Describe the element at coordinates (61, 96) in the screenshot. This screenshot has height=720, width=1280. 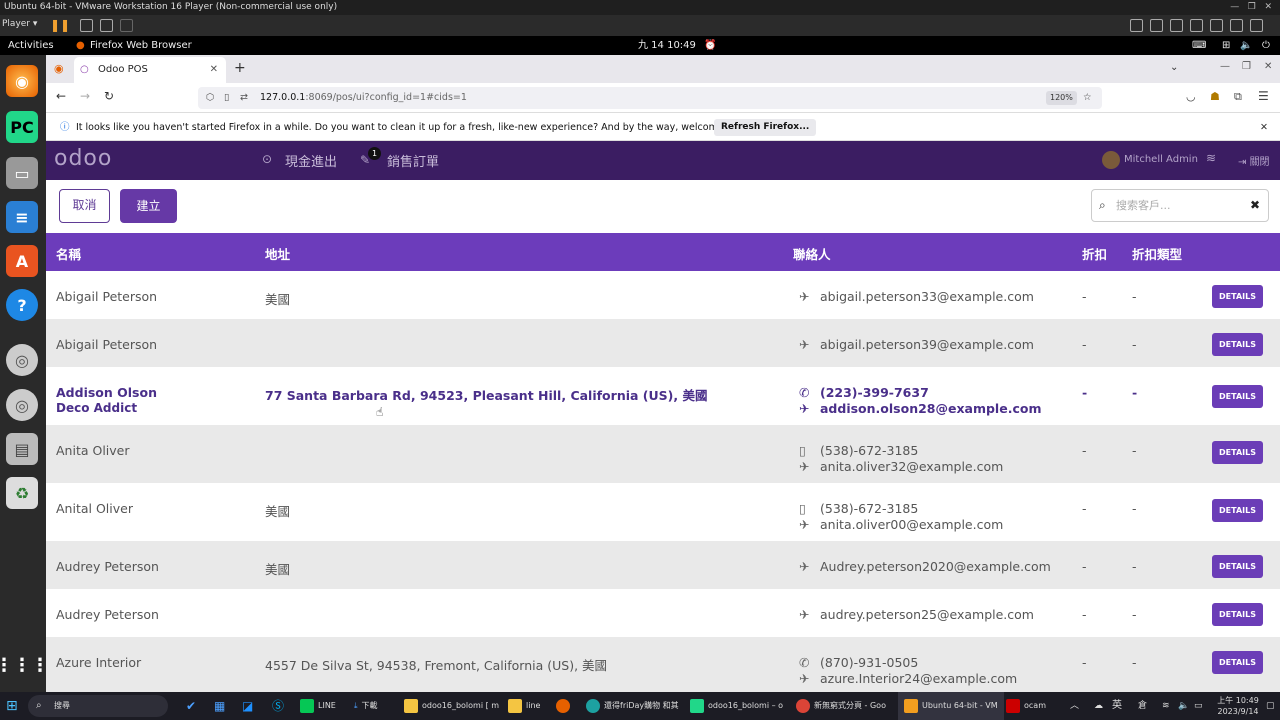
I see `back-icon: ←` at that location.